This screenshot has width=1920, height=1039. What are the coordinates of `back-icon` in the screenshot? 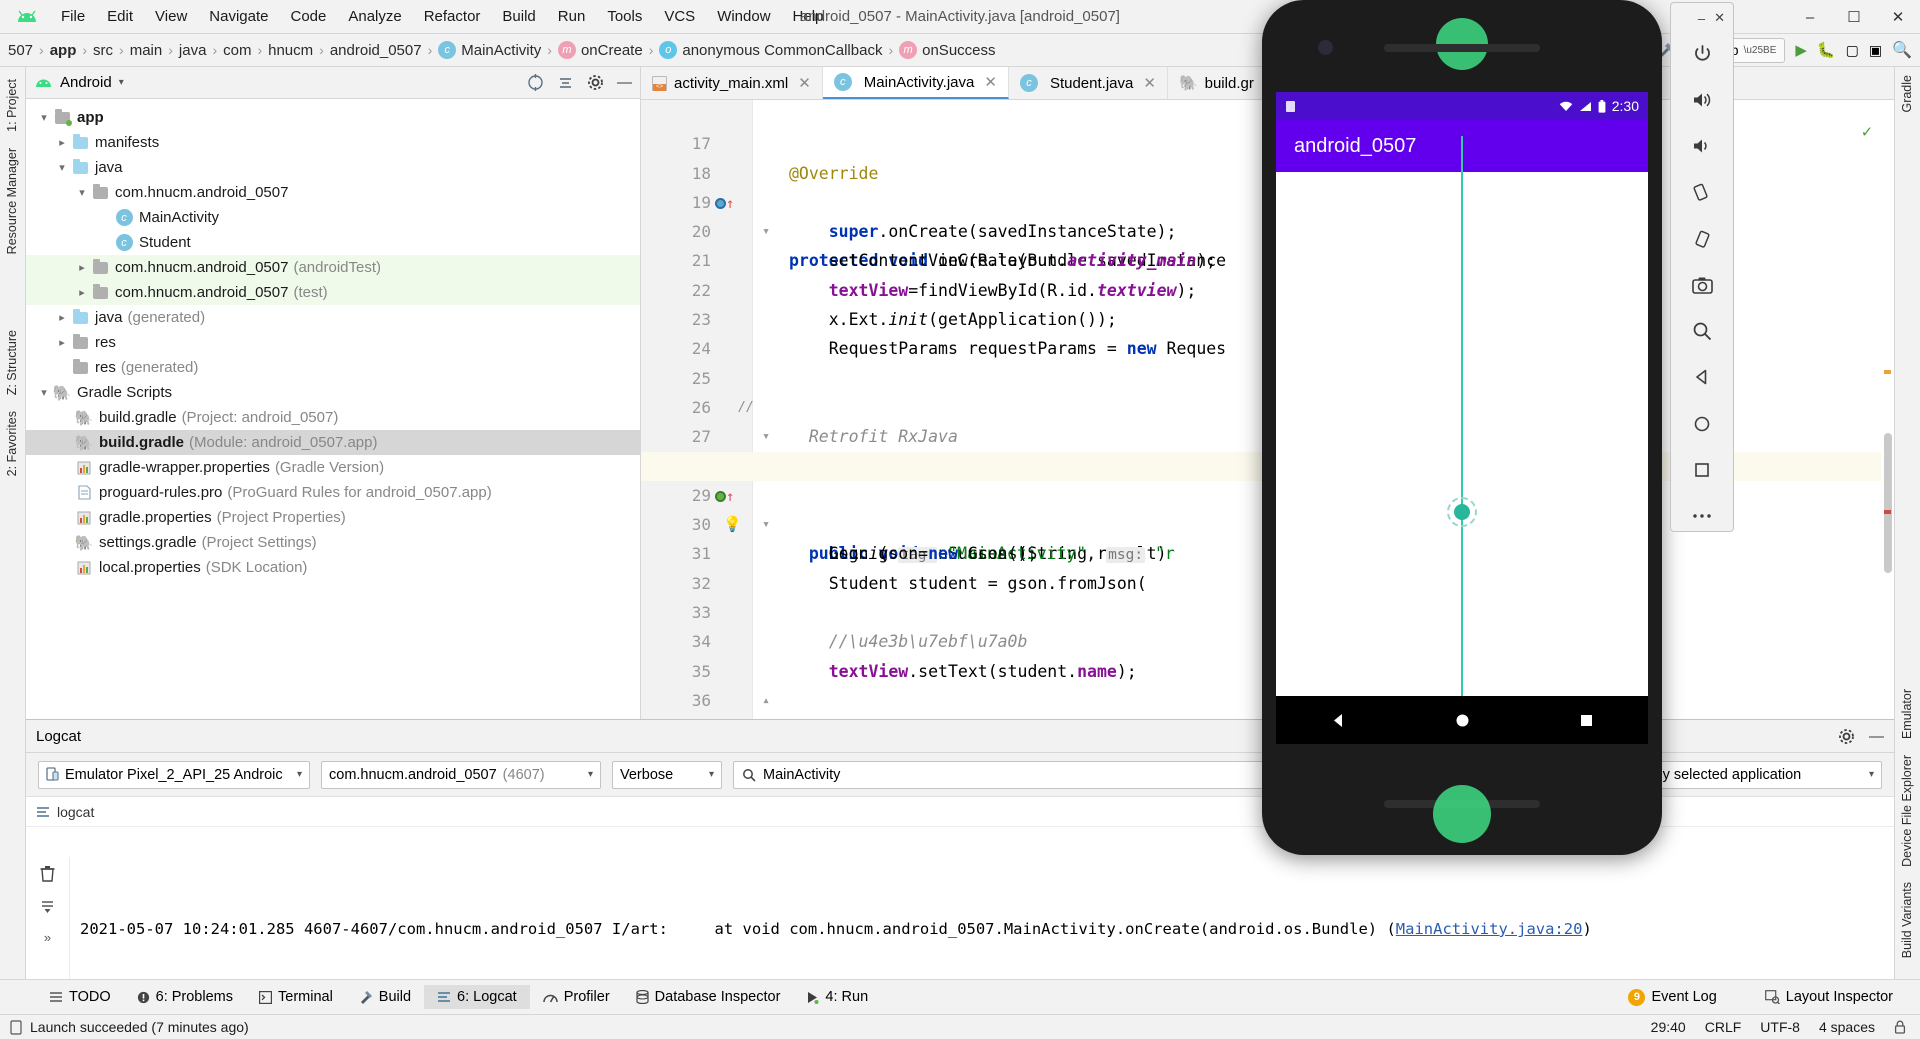 It's located at (1702, 377).